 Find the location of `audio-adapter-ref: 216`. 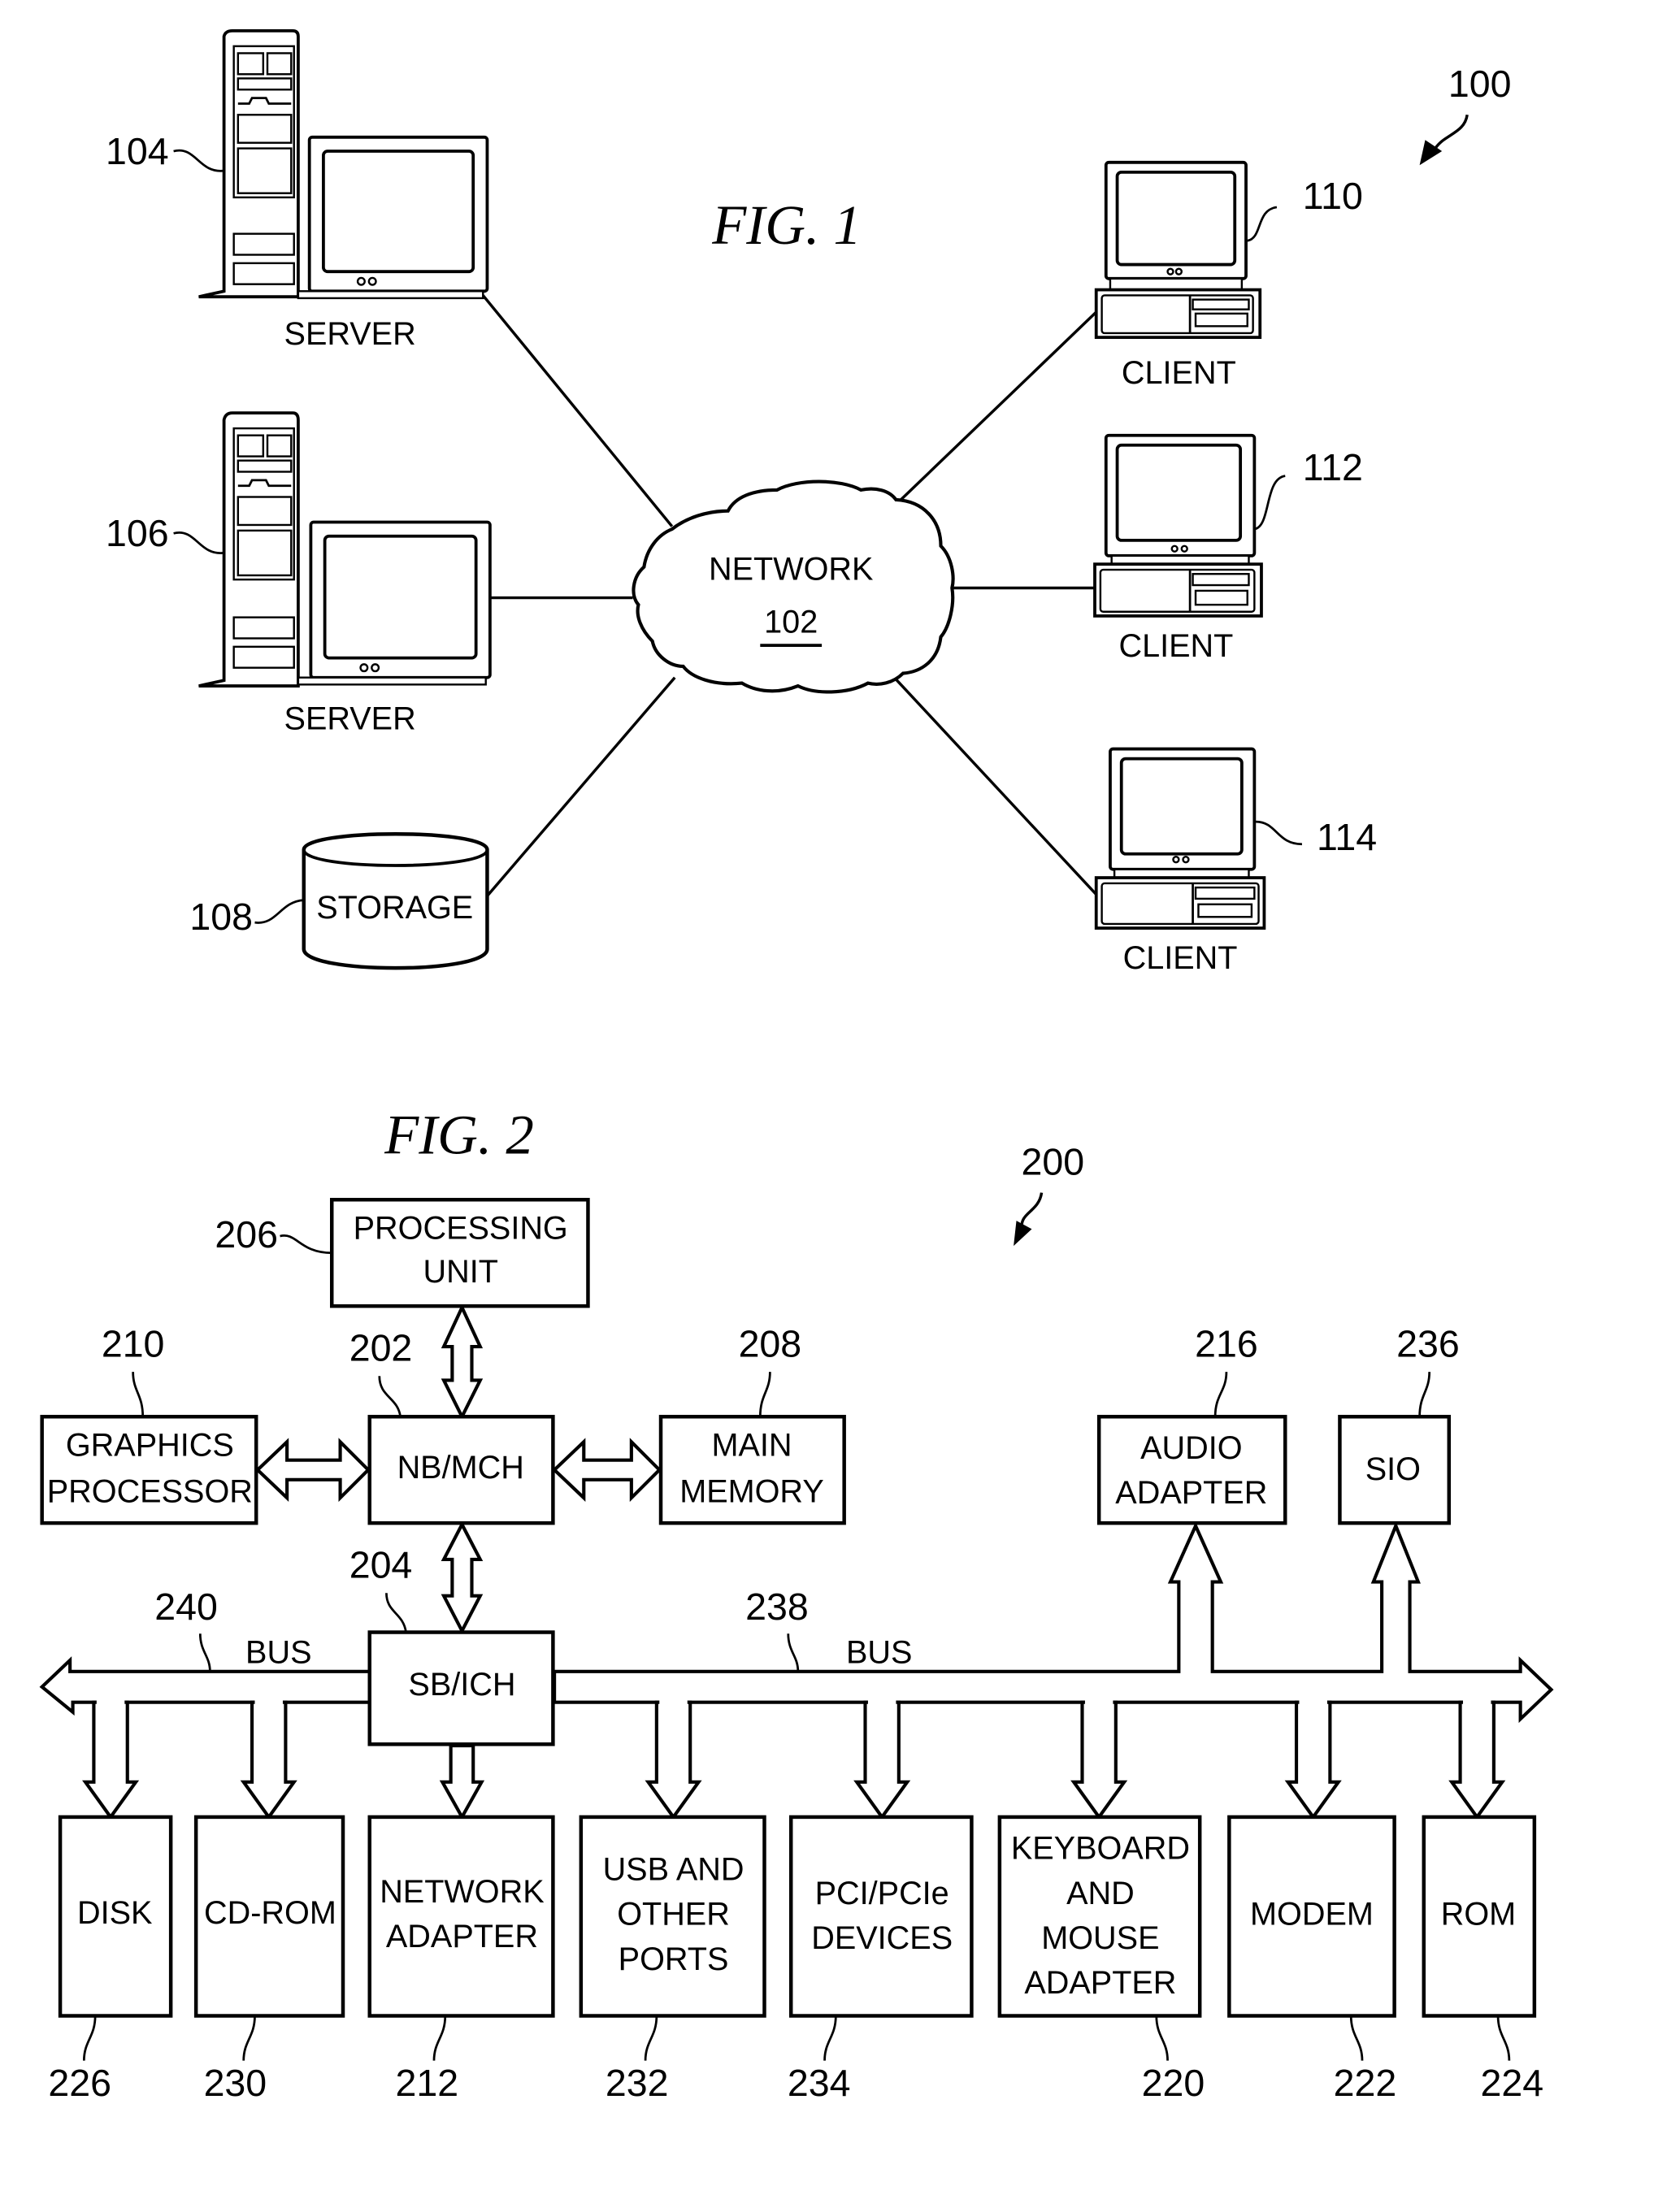

audio-adapter-ref: 216 is located at coordinates (1226, 1343).